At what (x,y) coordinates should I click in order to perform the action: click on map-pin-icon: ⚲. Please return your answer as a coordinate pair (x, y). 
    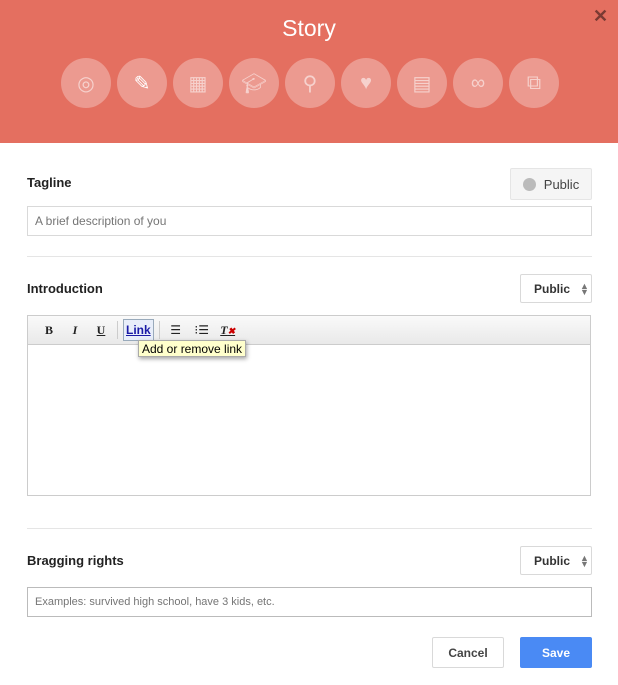
    Looking at the image, I should click on (310, 83).